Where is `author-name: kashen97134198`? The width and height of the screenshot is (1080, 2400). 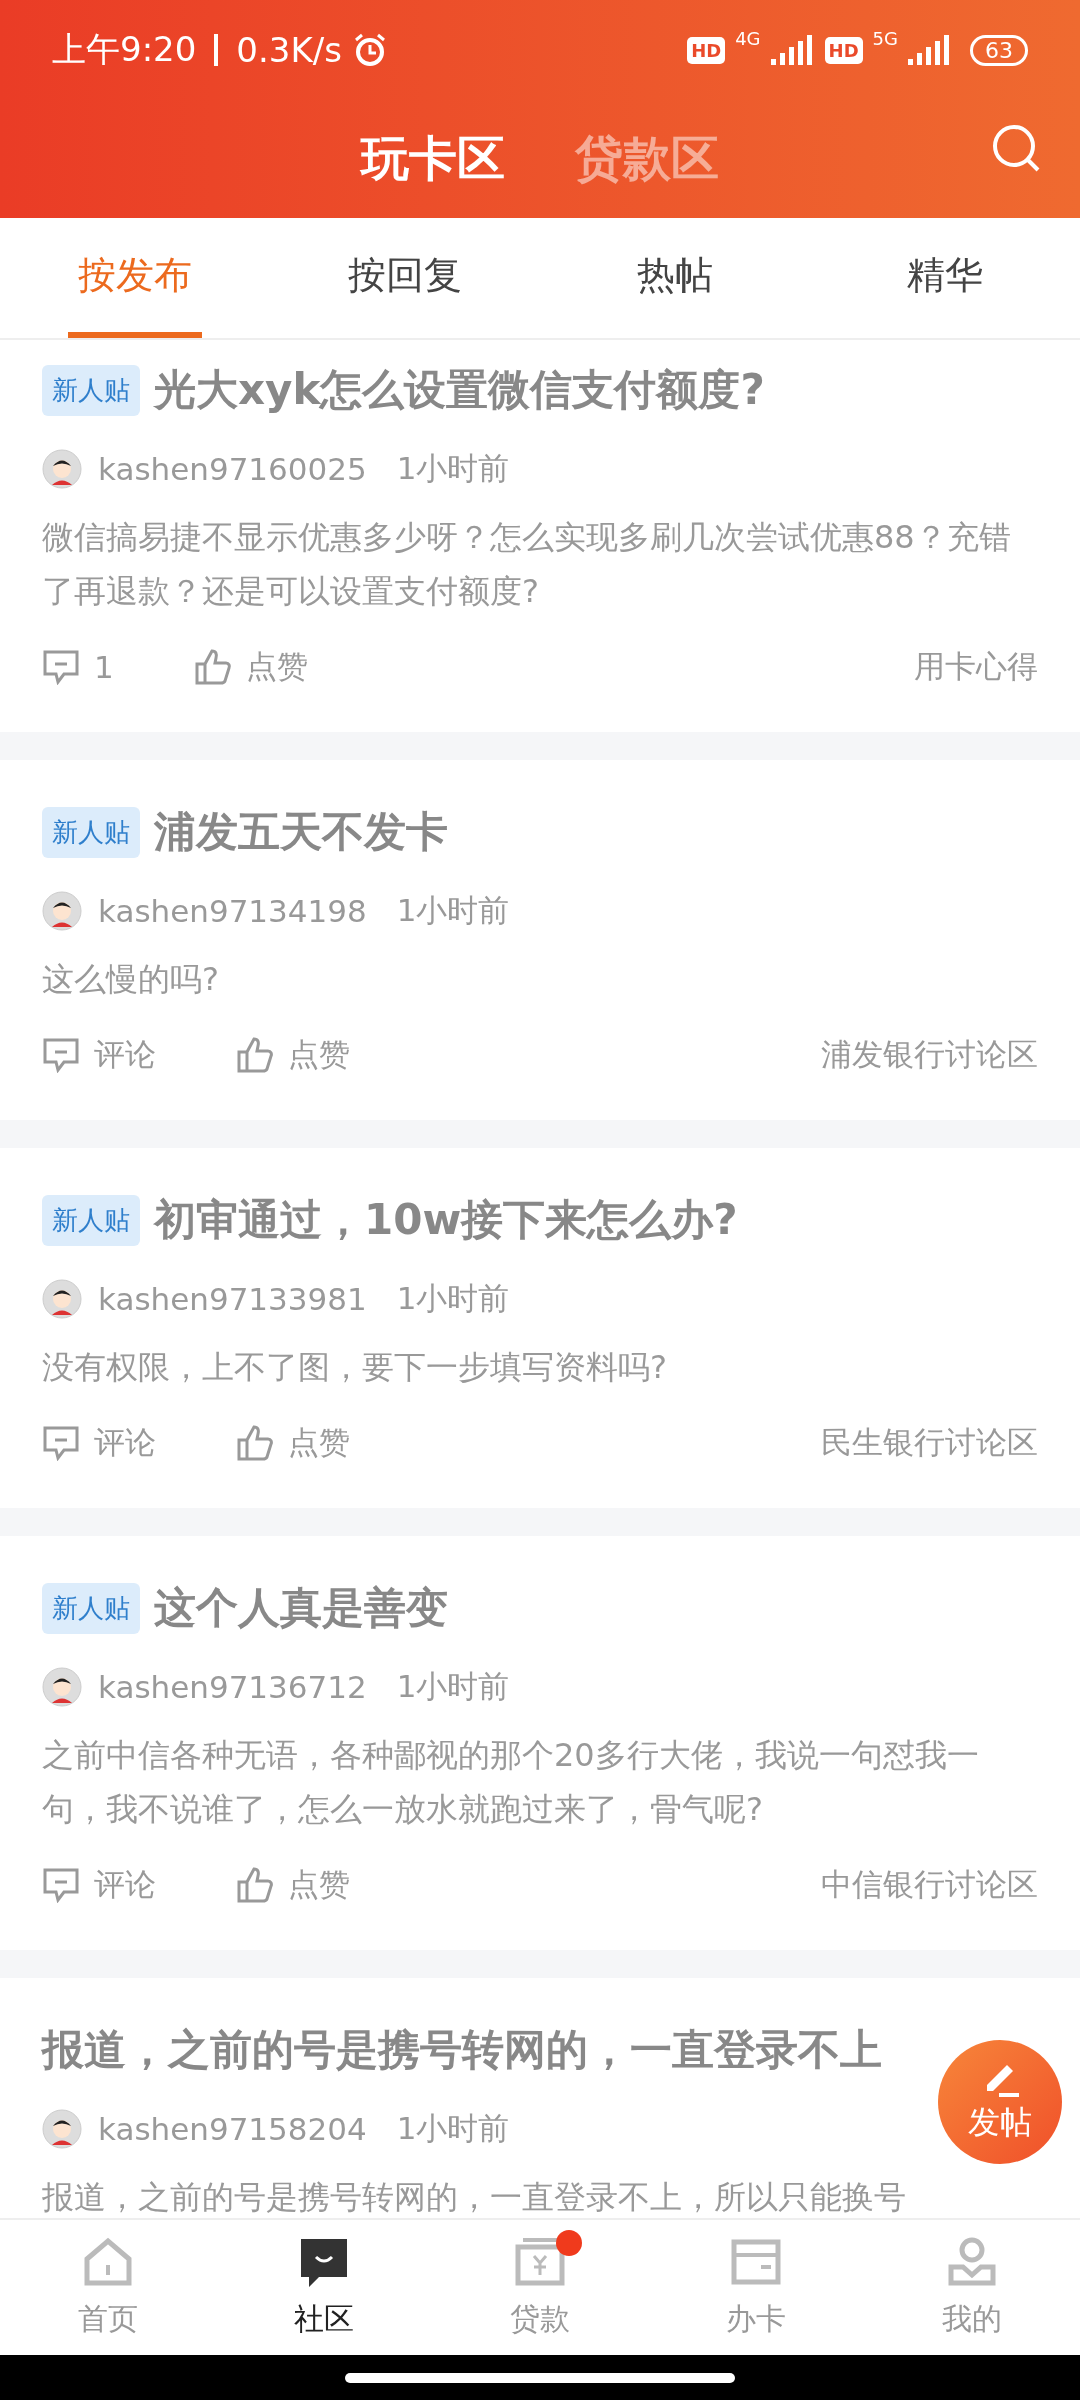 author-name: kashen97134198 is located at coordinates (232, 911).